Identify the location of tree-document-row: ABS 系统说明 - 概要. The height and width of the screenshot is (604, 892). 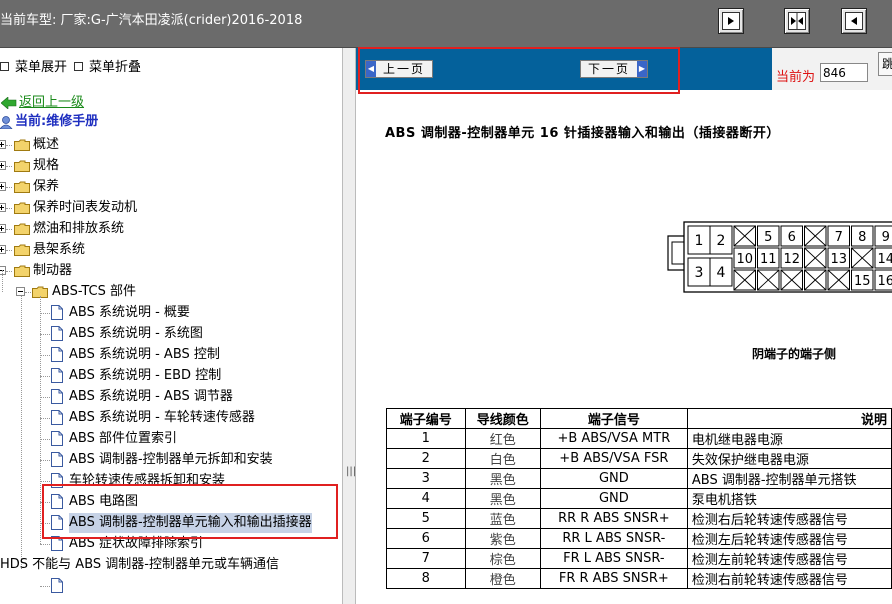
(171, 313).